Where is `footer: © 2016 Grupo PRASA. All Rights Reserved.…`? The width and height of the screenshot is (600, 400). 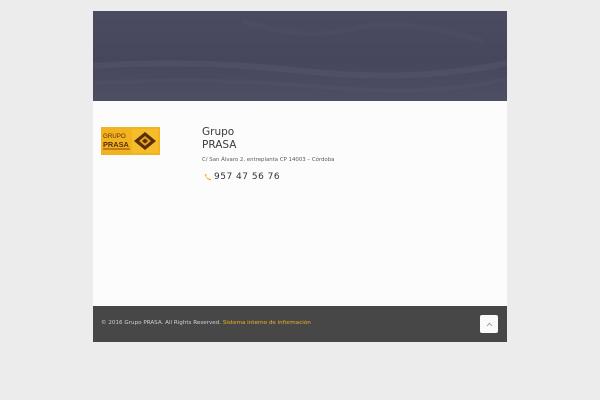 footer: © 2016 Grupo PRASA. All Rights Reserved.… is located at coordinates (300, 324).